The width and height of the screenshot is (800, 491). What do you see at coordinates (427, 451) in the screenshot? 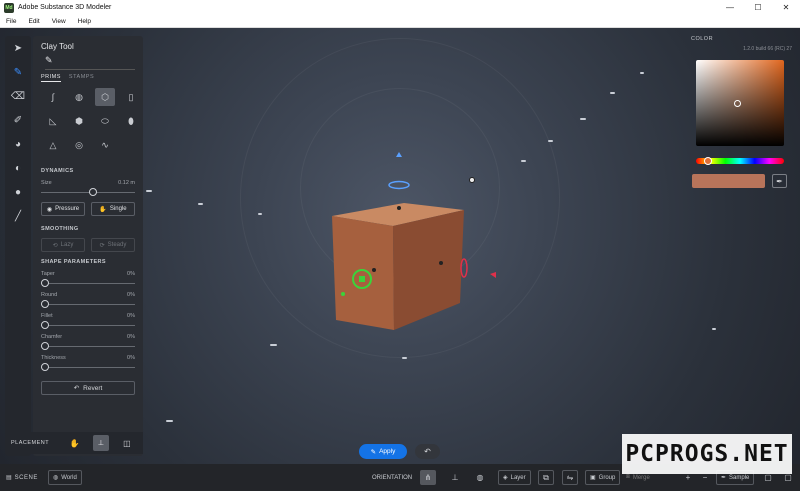
I see `undo-button: ↶` at bounding box center [427, 451].